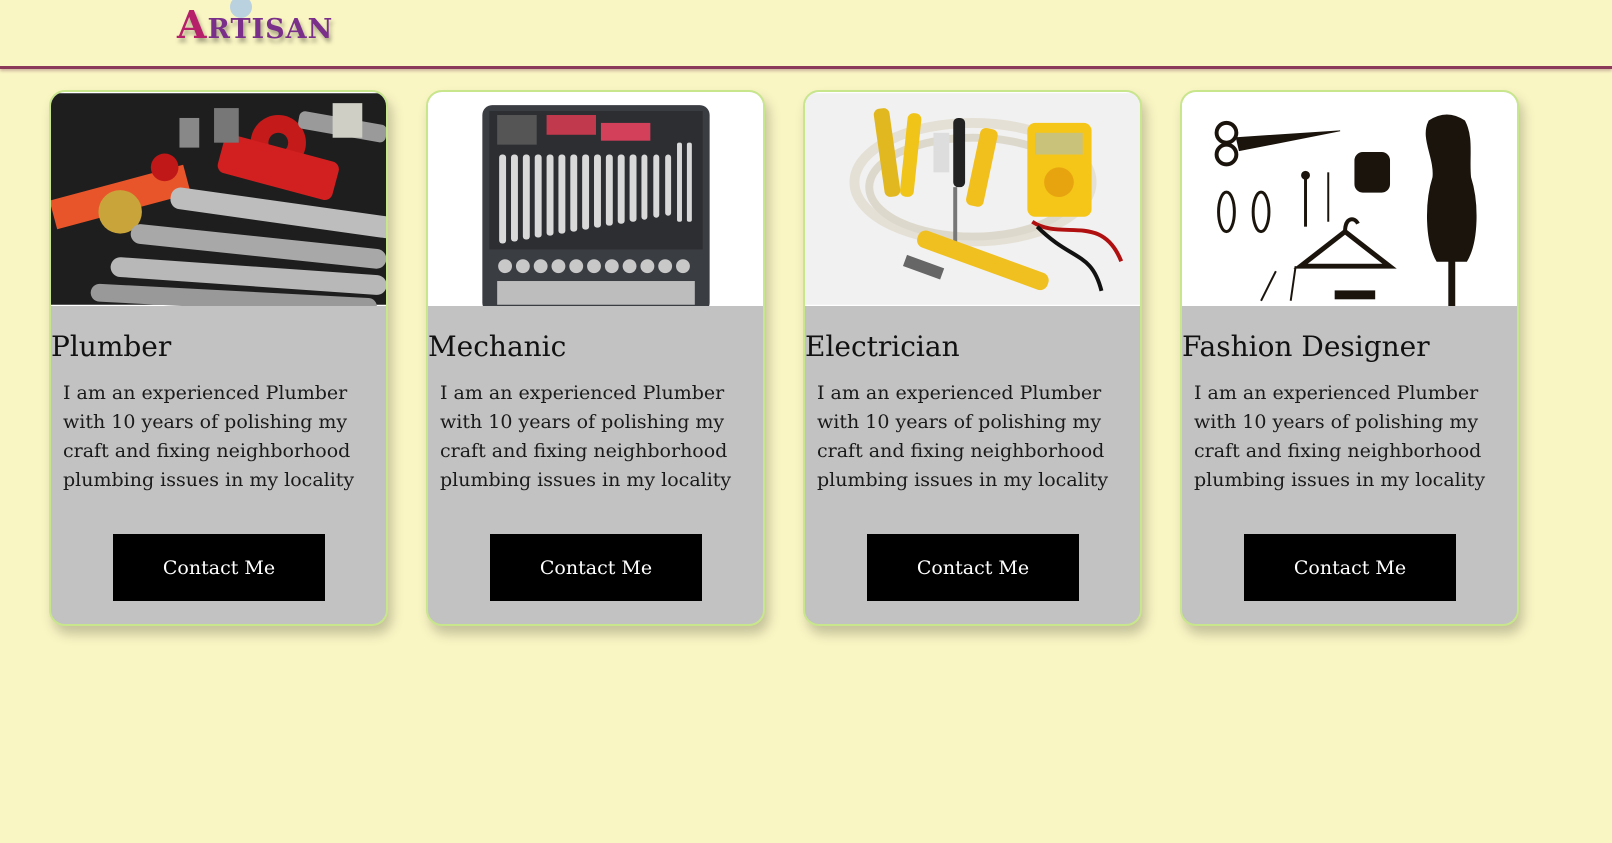  I want to click on card-title: Plumber, so click(111, 346).